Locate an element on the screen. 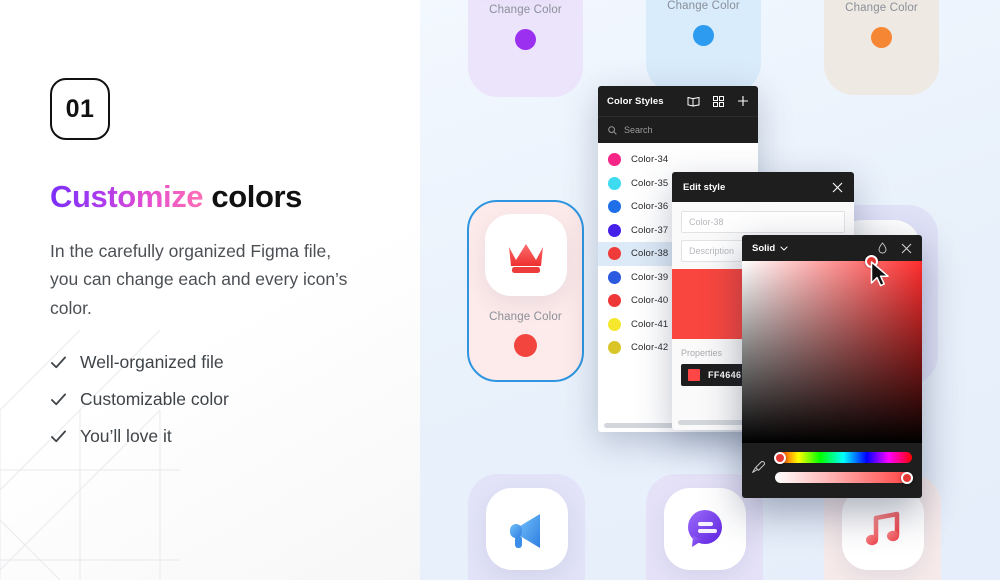 The width and height of the screenshot is (1000, 580). color-name: Color-38 is located at coordinates (650, 254).